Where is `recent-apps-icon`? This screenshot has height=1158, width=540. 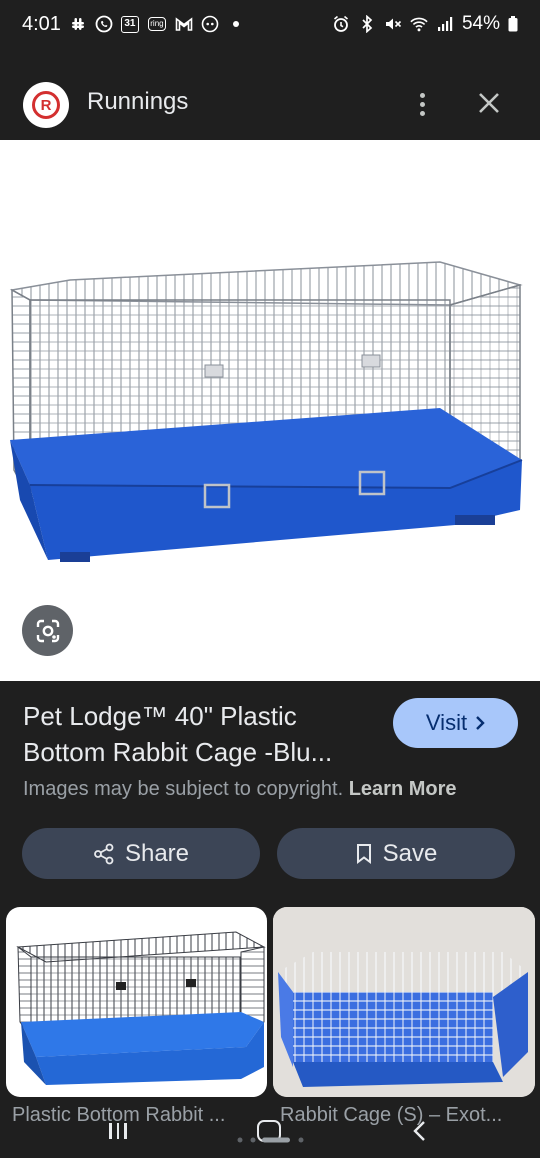 recent-apps-icon is located at coordinates (110, 1131).